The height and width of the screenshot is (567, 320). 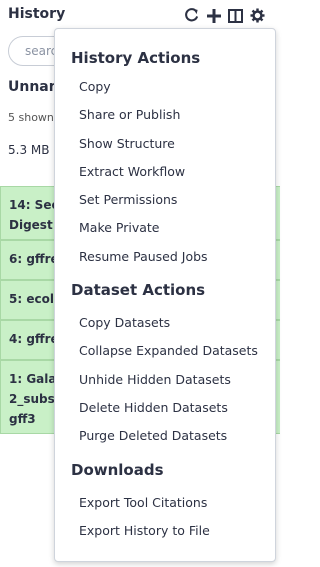 What do you see at coordinates (165, 380) in the screenshot?
I see `menu-item-unhide-hidden: Unhide Hidden Datasets` at bounding box center [165, 380].